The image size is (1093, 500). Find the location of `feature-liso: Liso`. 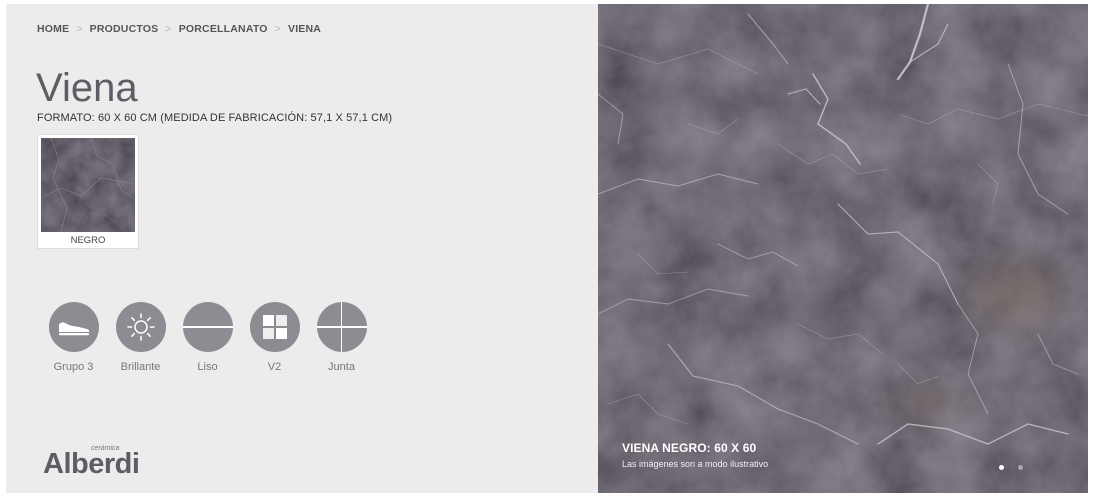

feature-liso: Liso is located at coordinates (207, 337).